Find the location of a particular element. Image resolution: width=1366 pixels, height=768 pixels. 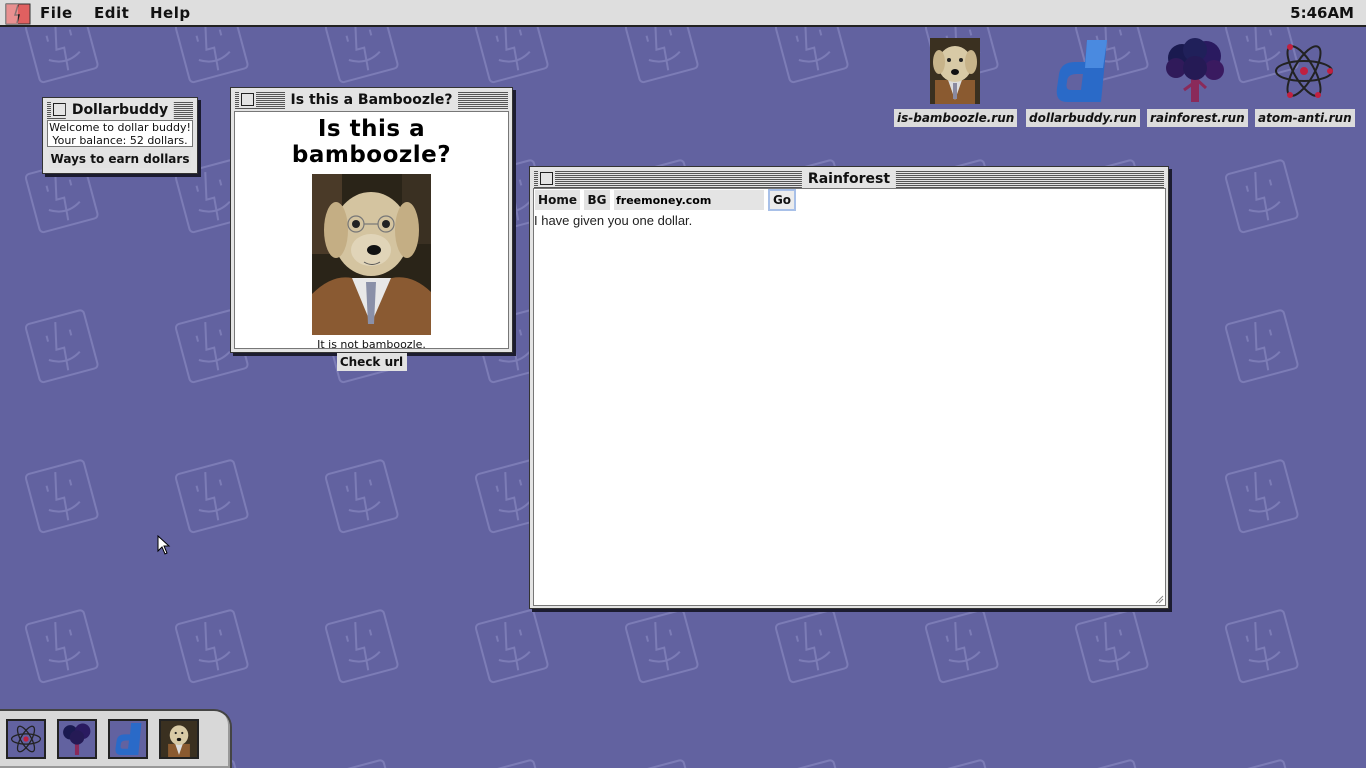

browser-toolbar: Home BG Go is located at coordinates (665, 200).